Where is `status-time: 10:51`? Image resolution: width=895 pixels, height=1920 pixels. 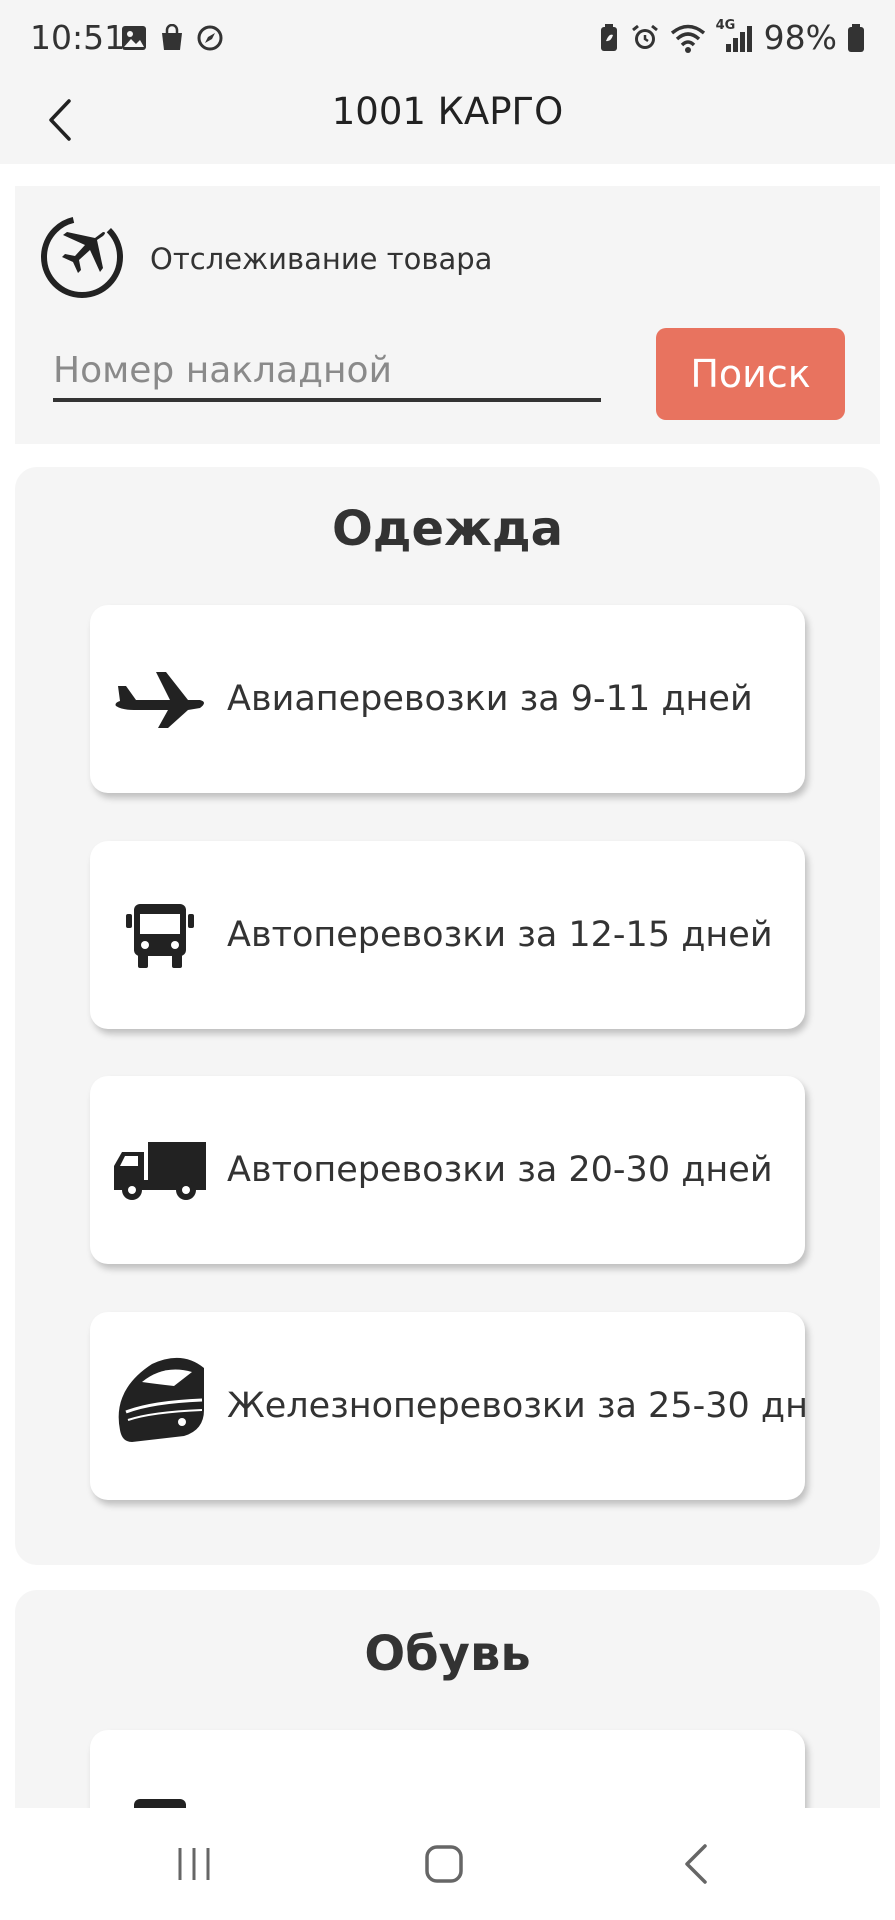 status-time: 10:51 is located at coordinates (78, 37).